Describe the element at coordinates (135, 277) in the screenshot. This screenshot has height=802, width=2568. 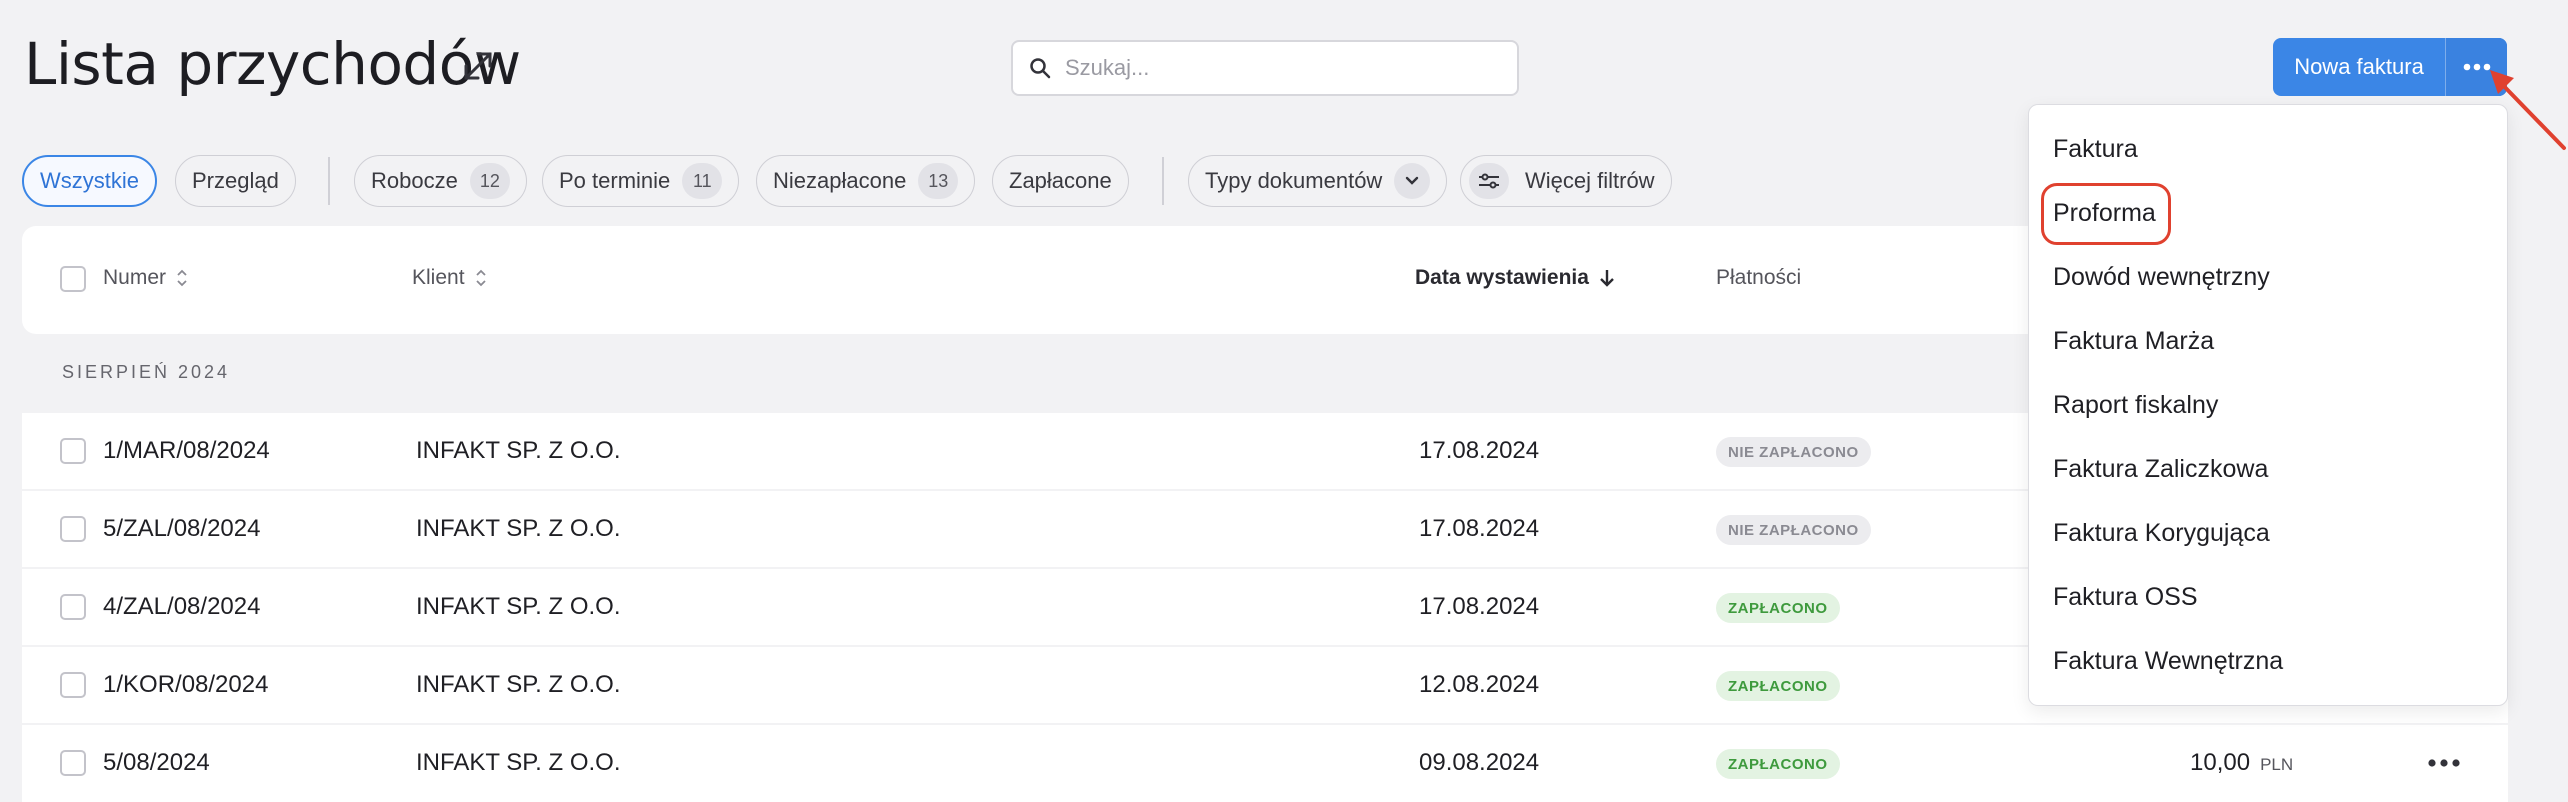
I see `column-label: Numer` at that location.